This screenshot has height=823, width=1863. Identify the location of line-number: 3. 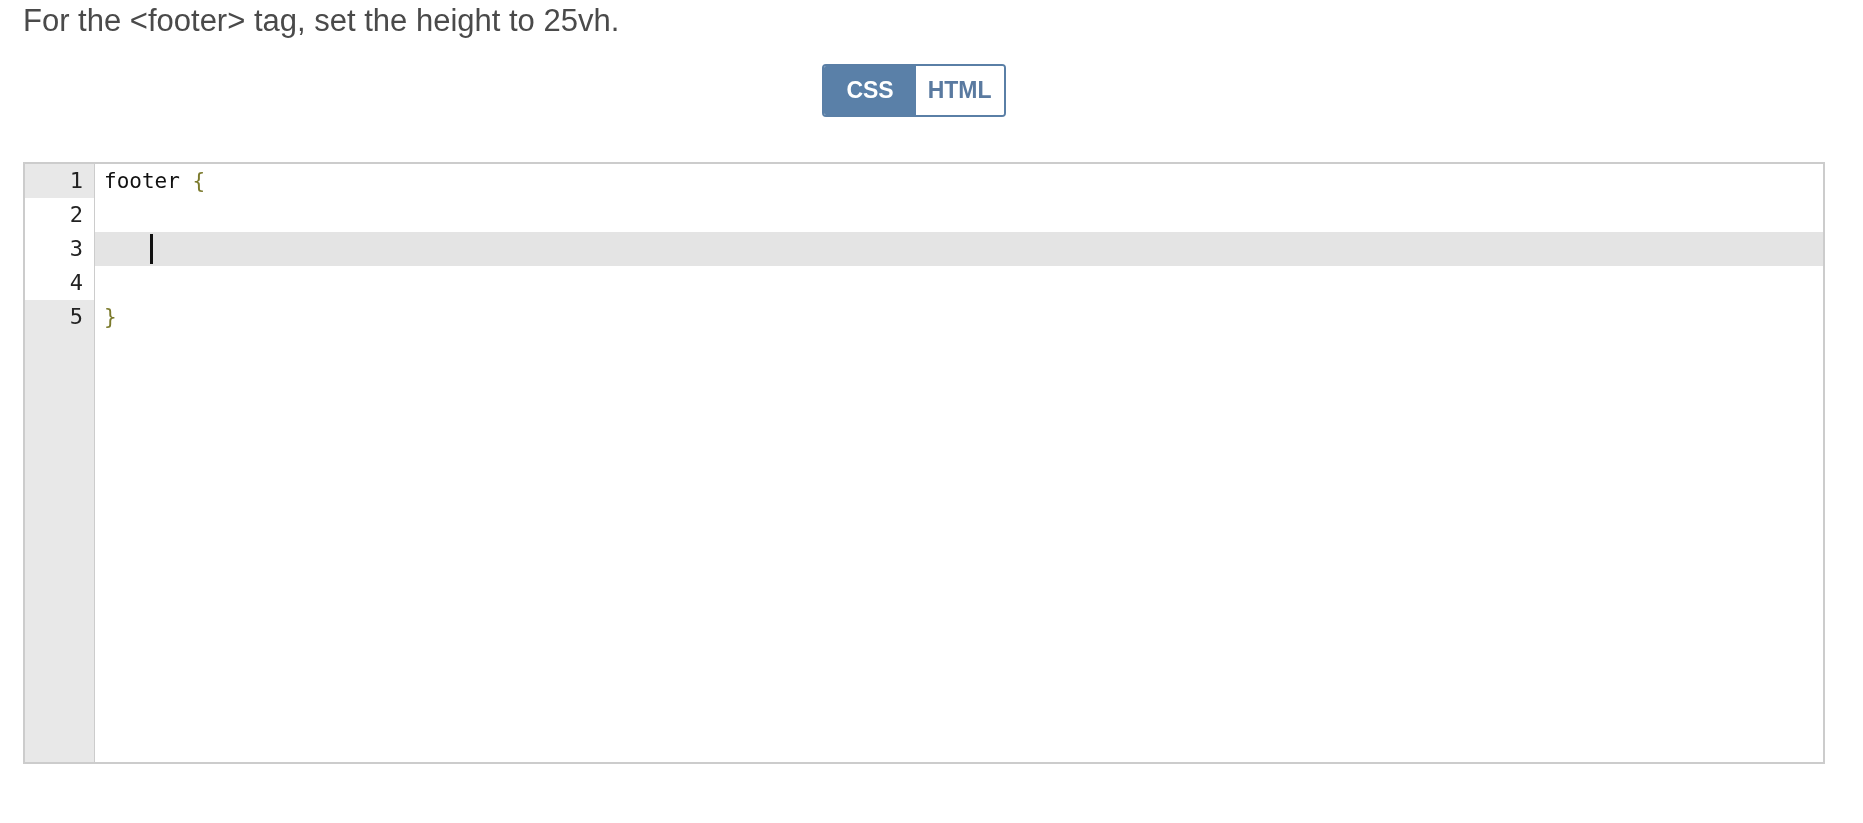
(60, 249).